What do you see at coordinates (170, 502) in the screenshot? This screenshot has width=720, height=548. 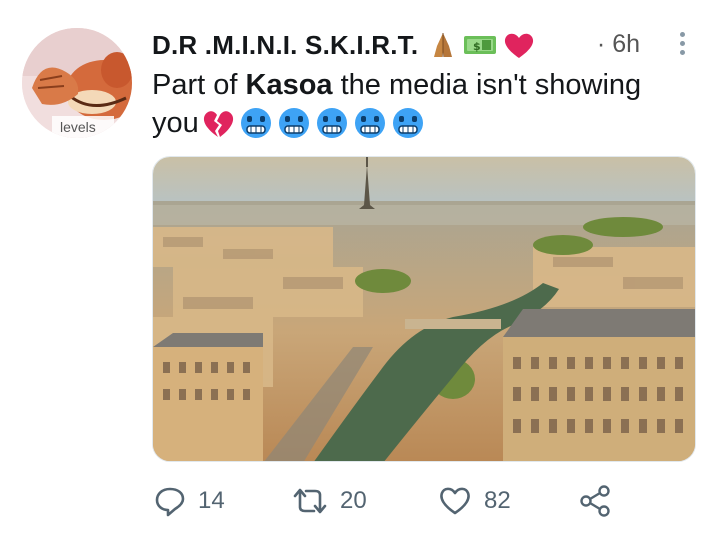 I see `reply-icon` at bounding box center [170, 502].